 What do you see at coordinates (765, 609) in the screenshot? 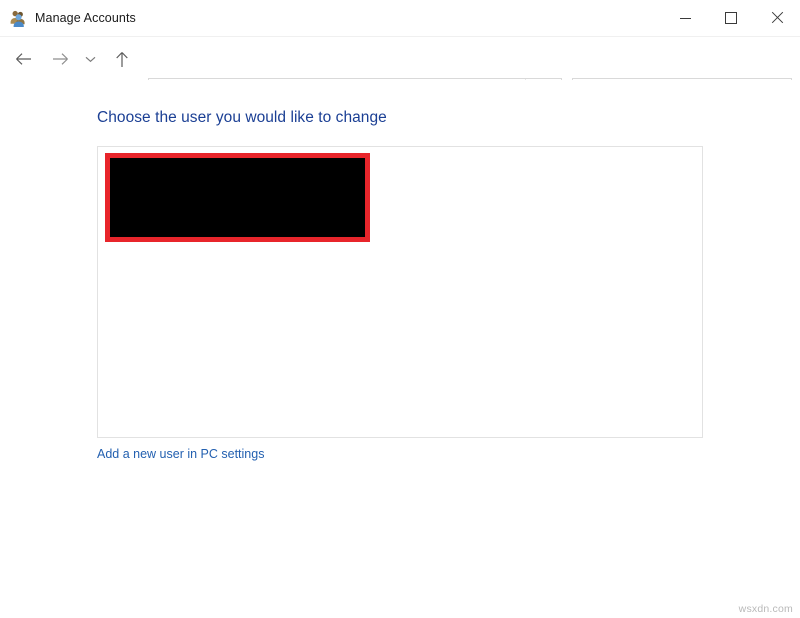
I see `watermark: wsxdn.com` at bounding box center [765, 609].